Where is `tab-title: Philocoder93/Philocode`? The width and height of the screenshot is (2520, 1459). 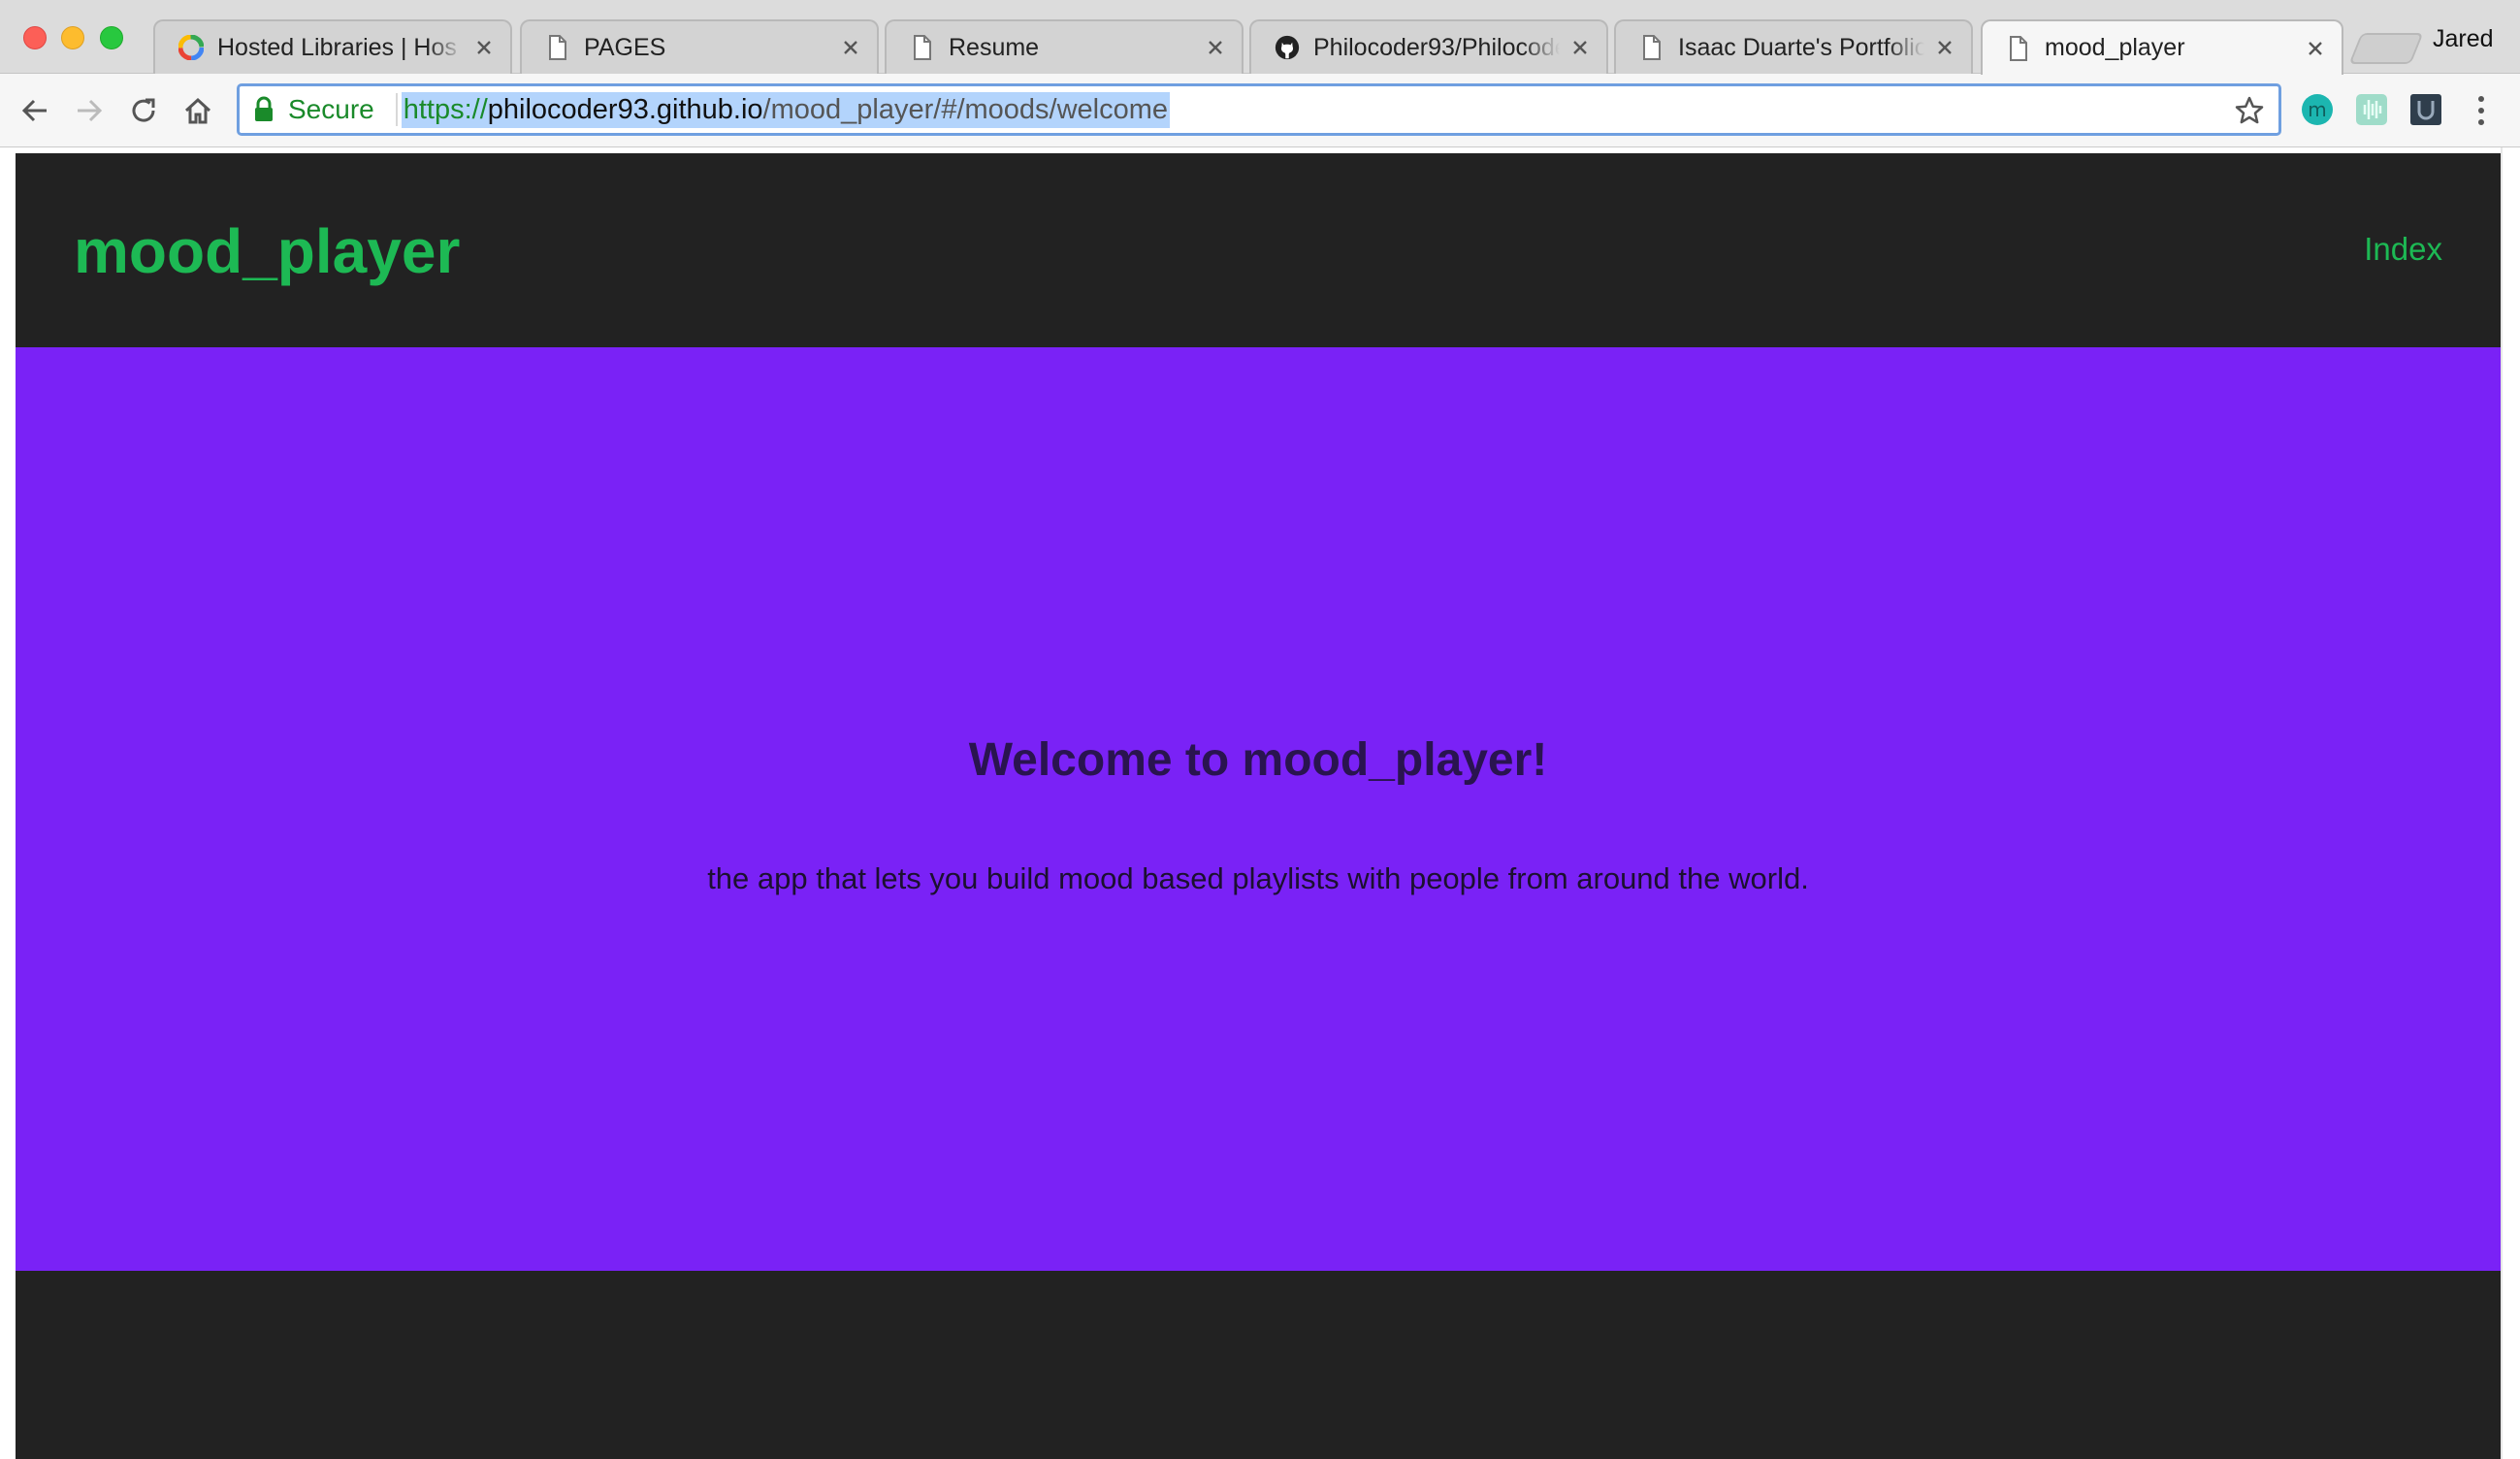 tab-title: Philocoder93/Philocode is located at coordinates (1436, 47).